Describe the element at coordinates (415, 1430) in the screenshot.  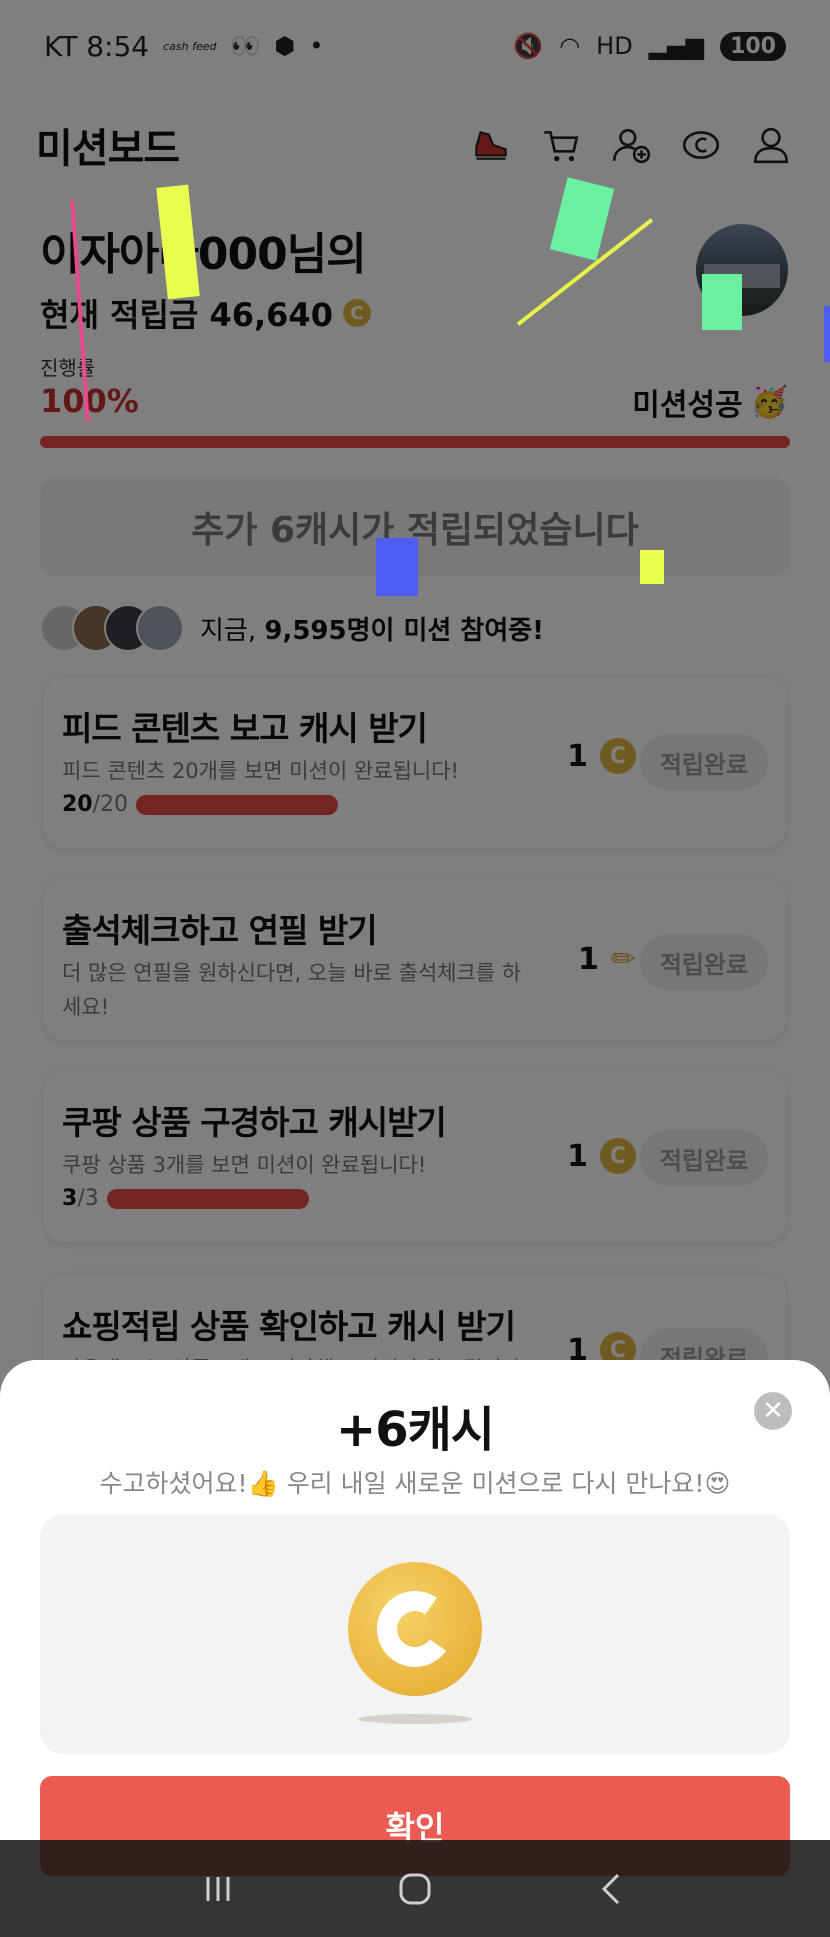
I see `sheet-title: +6캐시` at that location.